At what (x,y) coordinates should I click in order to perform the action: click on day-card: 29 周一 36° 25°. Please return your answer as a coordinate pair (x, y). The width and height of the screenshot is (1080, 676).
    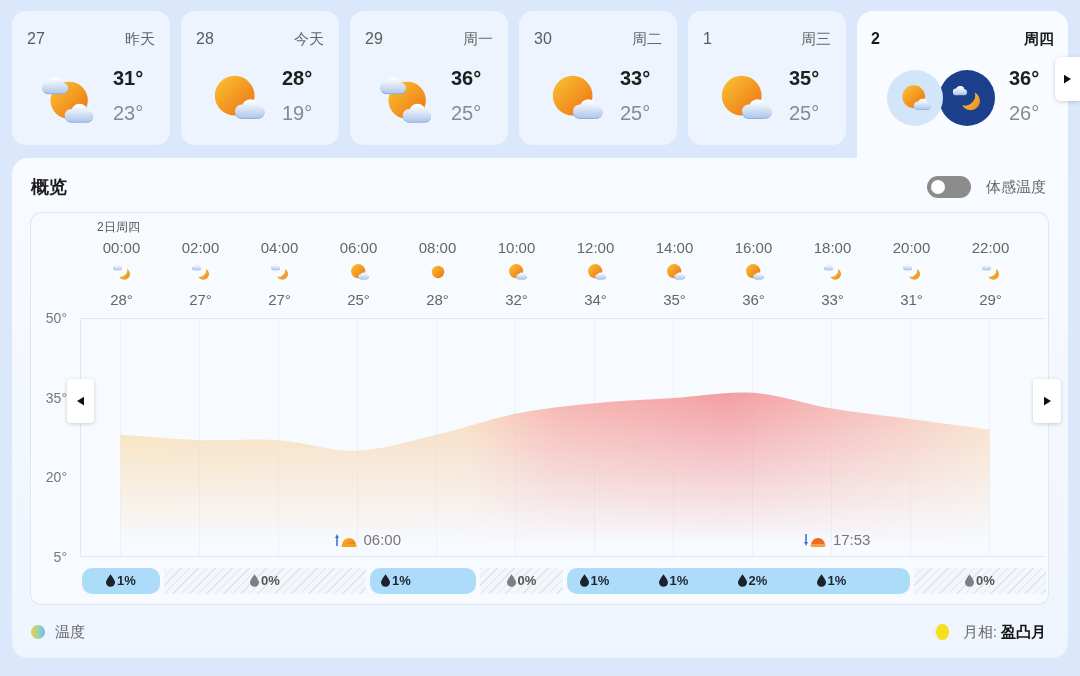
    Looking at the image, I should click on (429, 78).